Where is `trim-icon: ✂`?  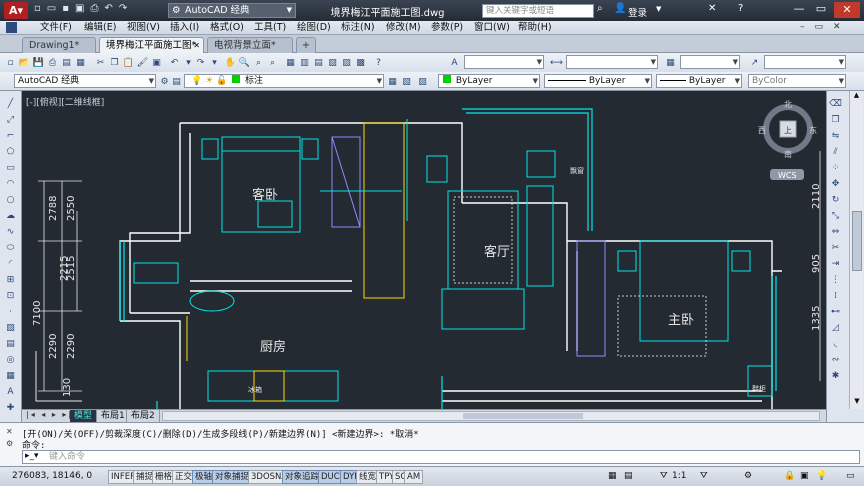 trim-icon: ✂ is located at coordinates (835, 247).